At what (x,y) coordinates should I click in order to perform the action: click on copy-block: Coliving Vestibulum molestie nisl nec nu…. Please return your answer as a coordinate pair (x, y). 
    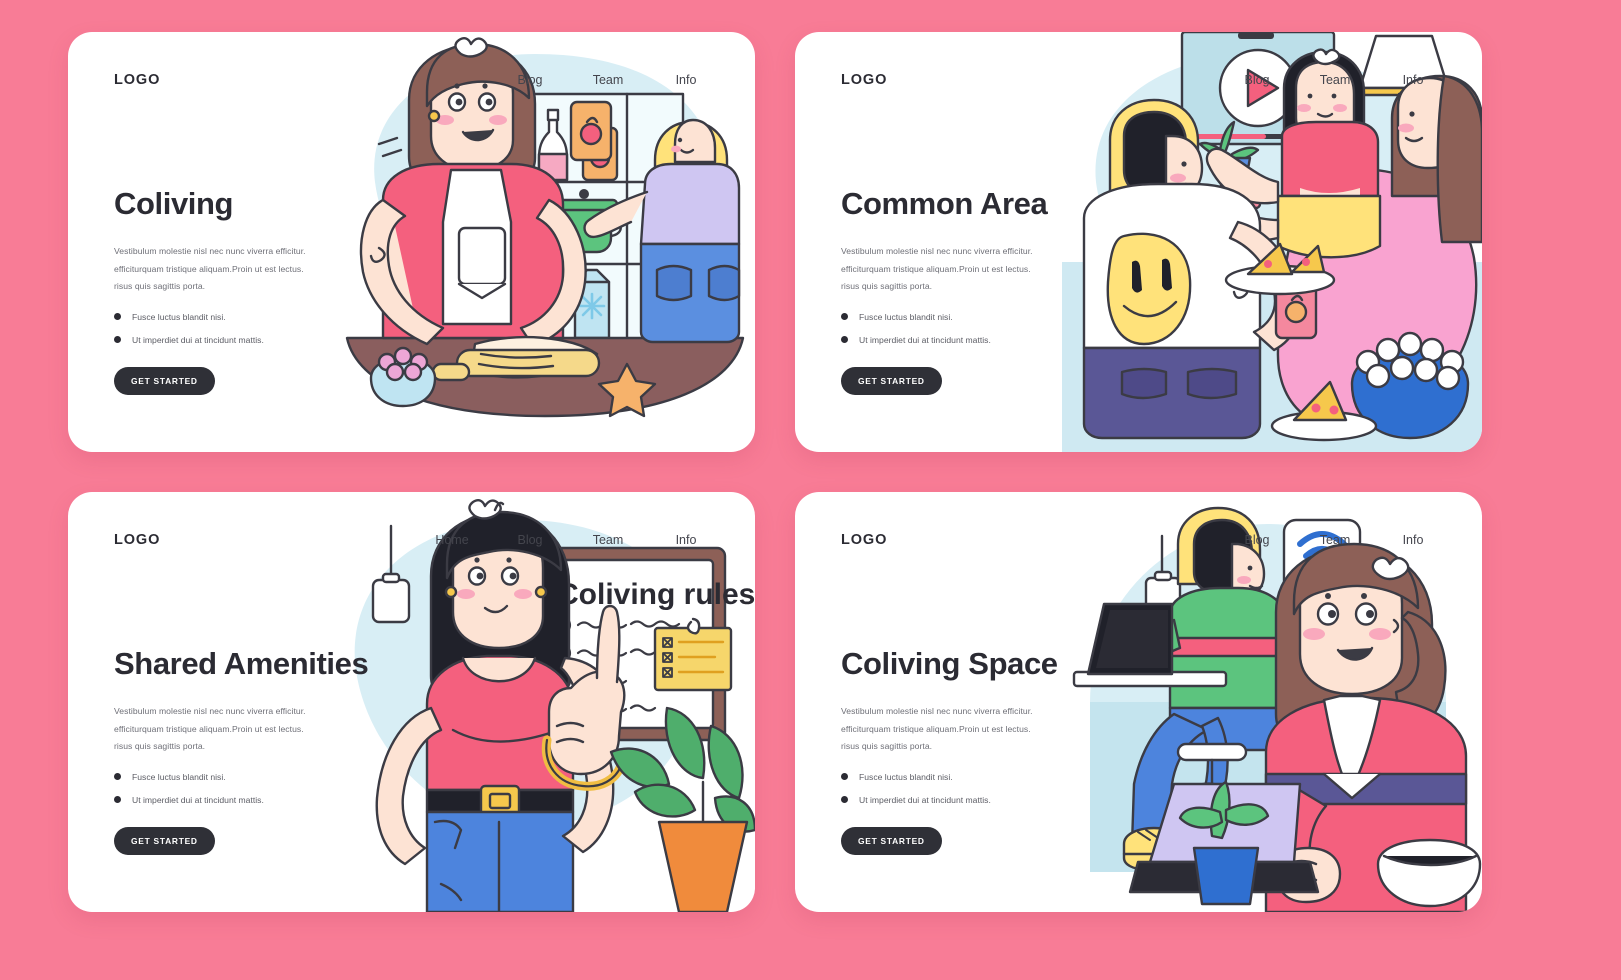
    Looking at the image, I should click on (264, 290).